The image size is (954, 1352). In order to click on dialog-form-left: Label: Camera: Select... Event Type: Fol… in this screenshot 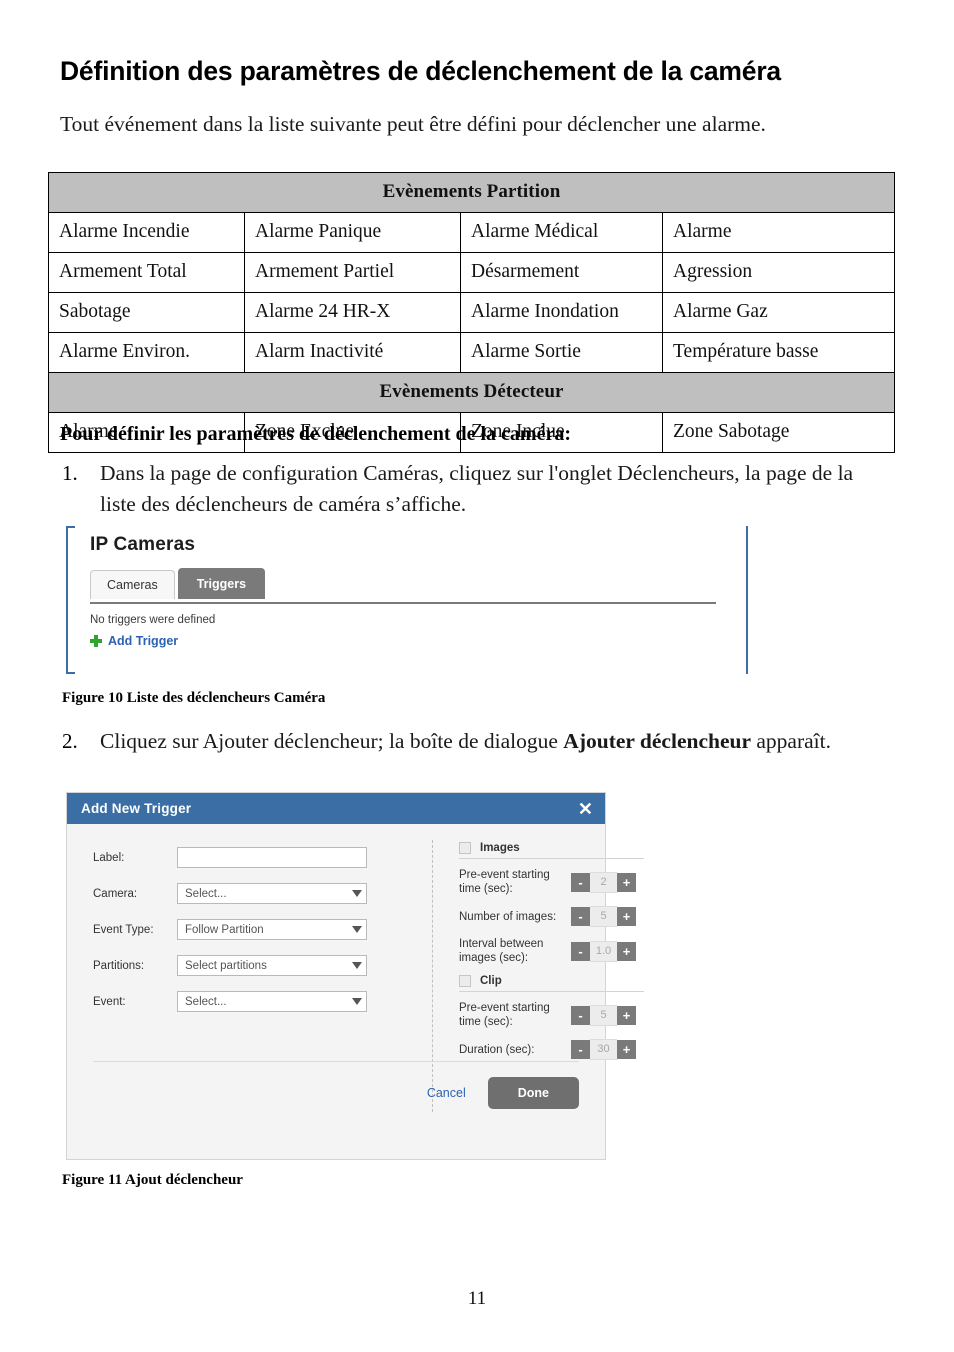, I will do `click(258, 936)`.